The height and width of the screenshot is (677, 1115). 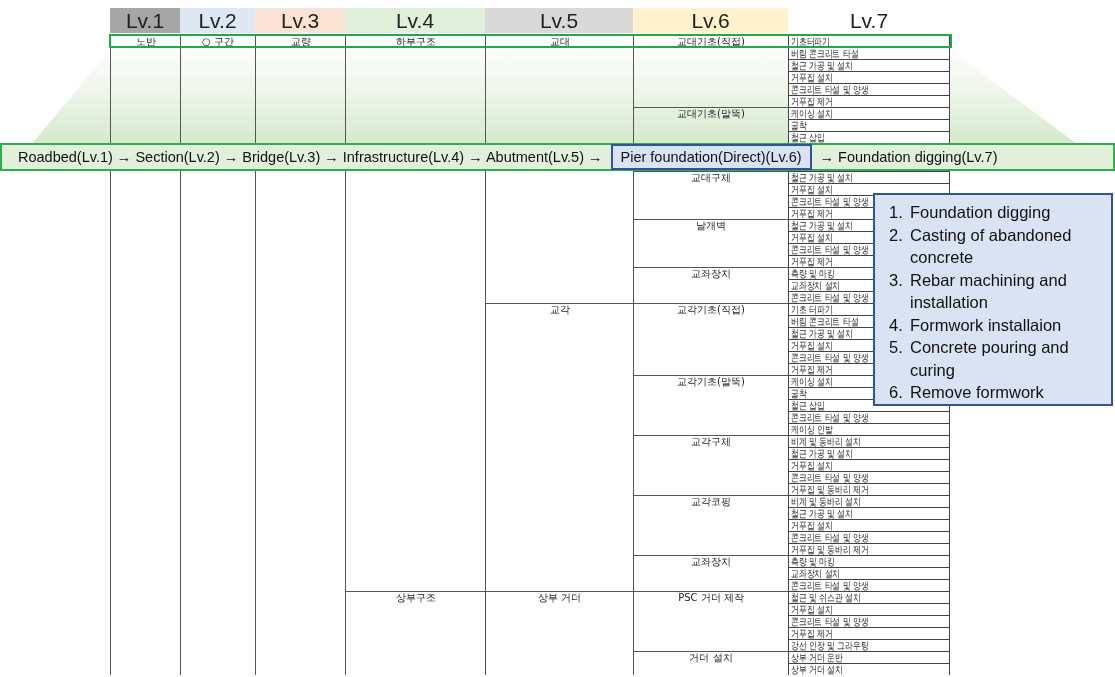 I want to click on step-text: Remove formwork, so click(x=977, y=392).